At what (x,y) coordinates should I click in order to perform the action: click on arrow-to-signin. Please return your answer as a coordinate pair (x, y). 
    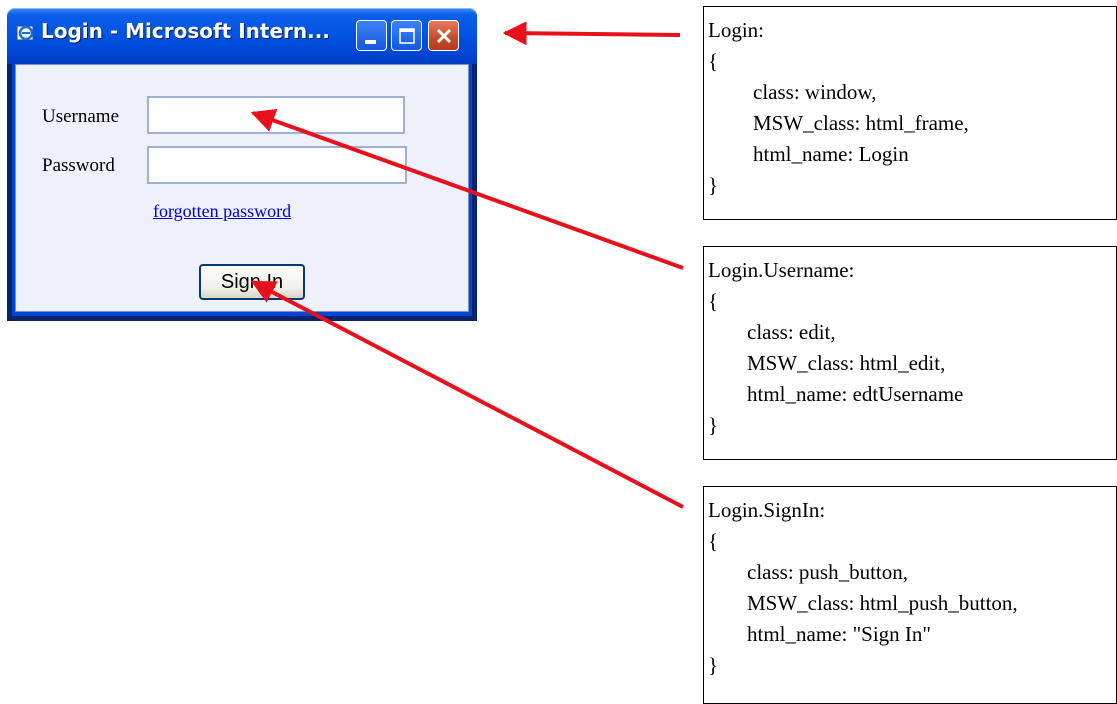
    Looking at the image, I should click on (467, 394).